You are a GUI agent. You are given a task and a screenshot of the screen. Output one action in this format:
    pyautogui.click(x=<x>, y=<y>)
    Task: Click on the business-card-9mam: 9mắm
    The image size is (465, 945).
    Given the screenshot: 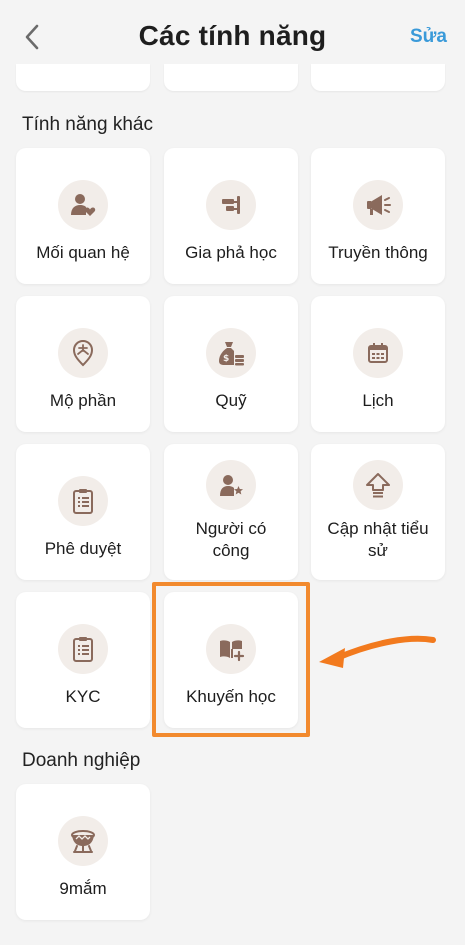 What is the action you would take?
    pyautogui.click(x=83, y=852)
    